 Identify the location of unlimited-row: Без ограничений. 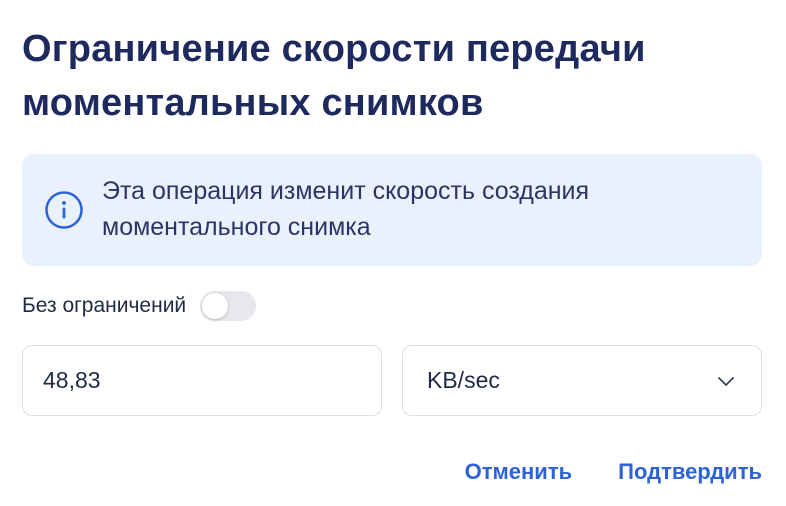
(139, 306).